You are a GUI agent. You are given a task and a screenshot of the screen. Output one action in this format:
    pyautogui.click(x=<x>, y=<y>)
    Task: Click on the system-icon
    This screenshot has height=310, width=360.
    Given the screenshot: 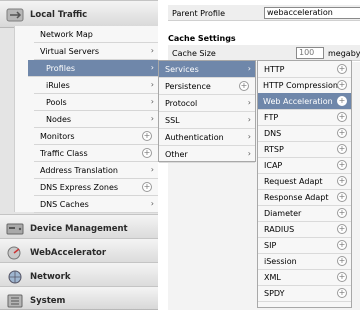 What is the action you would take?
    pyautogui.click(x=15, y=301)
    